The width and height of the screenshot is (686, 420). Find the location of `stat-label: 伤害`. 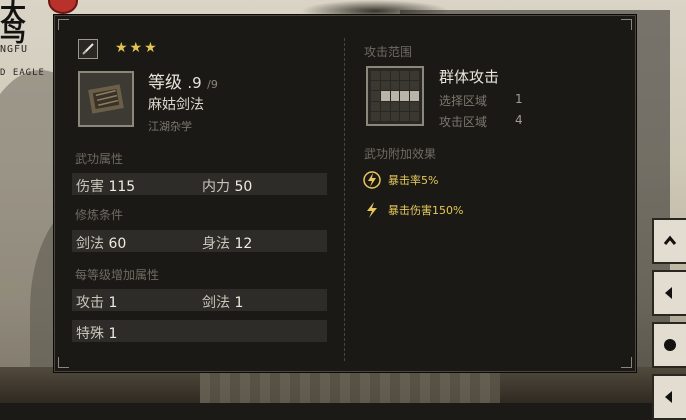

stat-label: 伤害 is located at coordinates (90, 187).